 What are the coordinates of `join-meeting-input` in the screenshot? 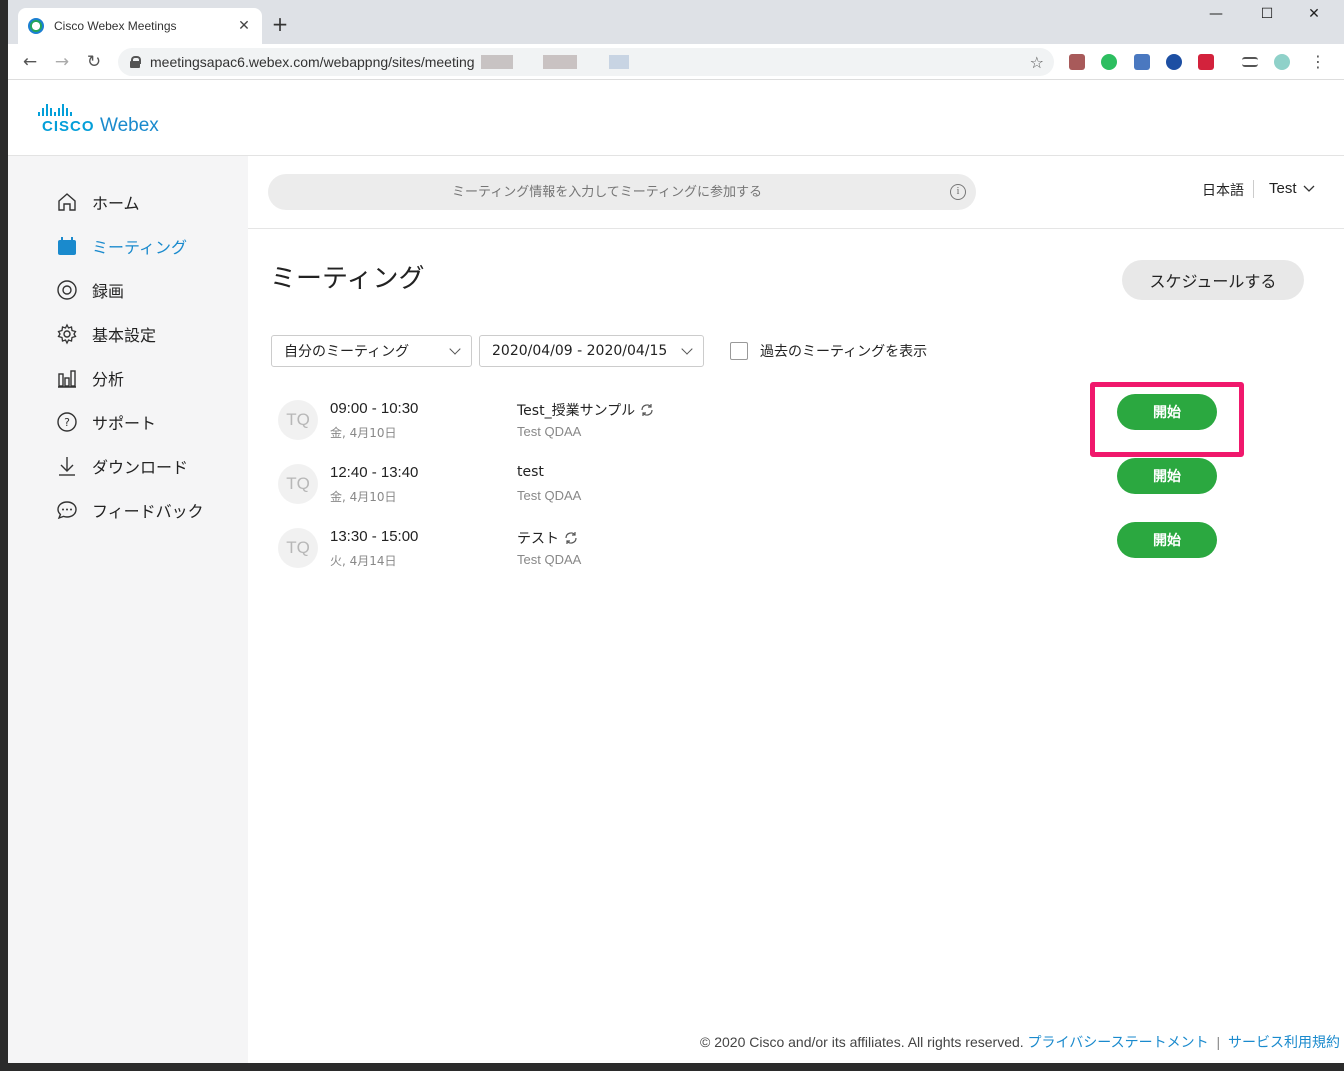 It's located at (622, 192).